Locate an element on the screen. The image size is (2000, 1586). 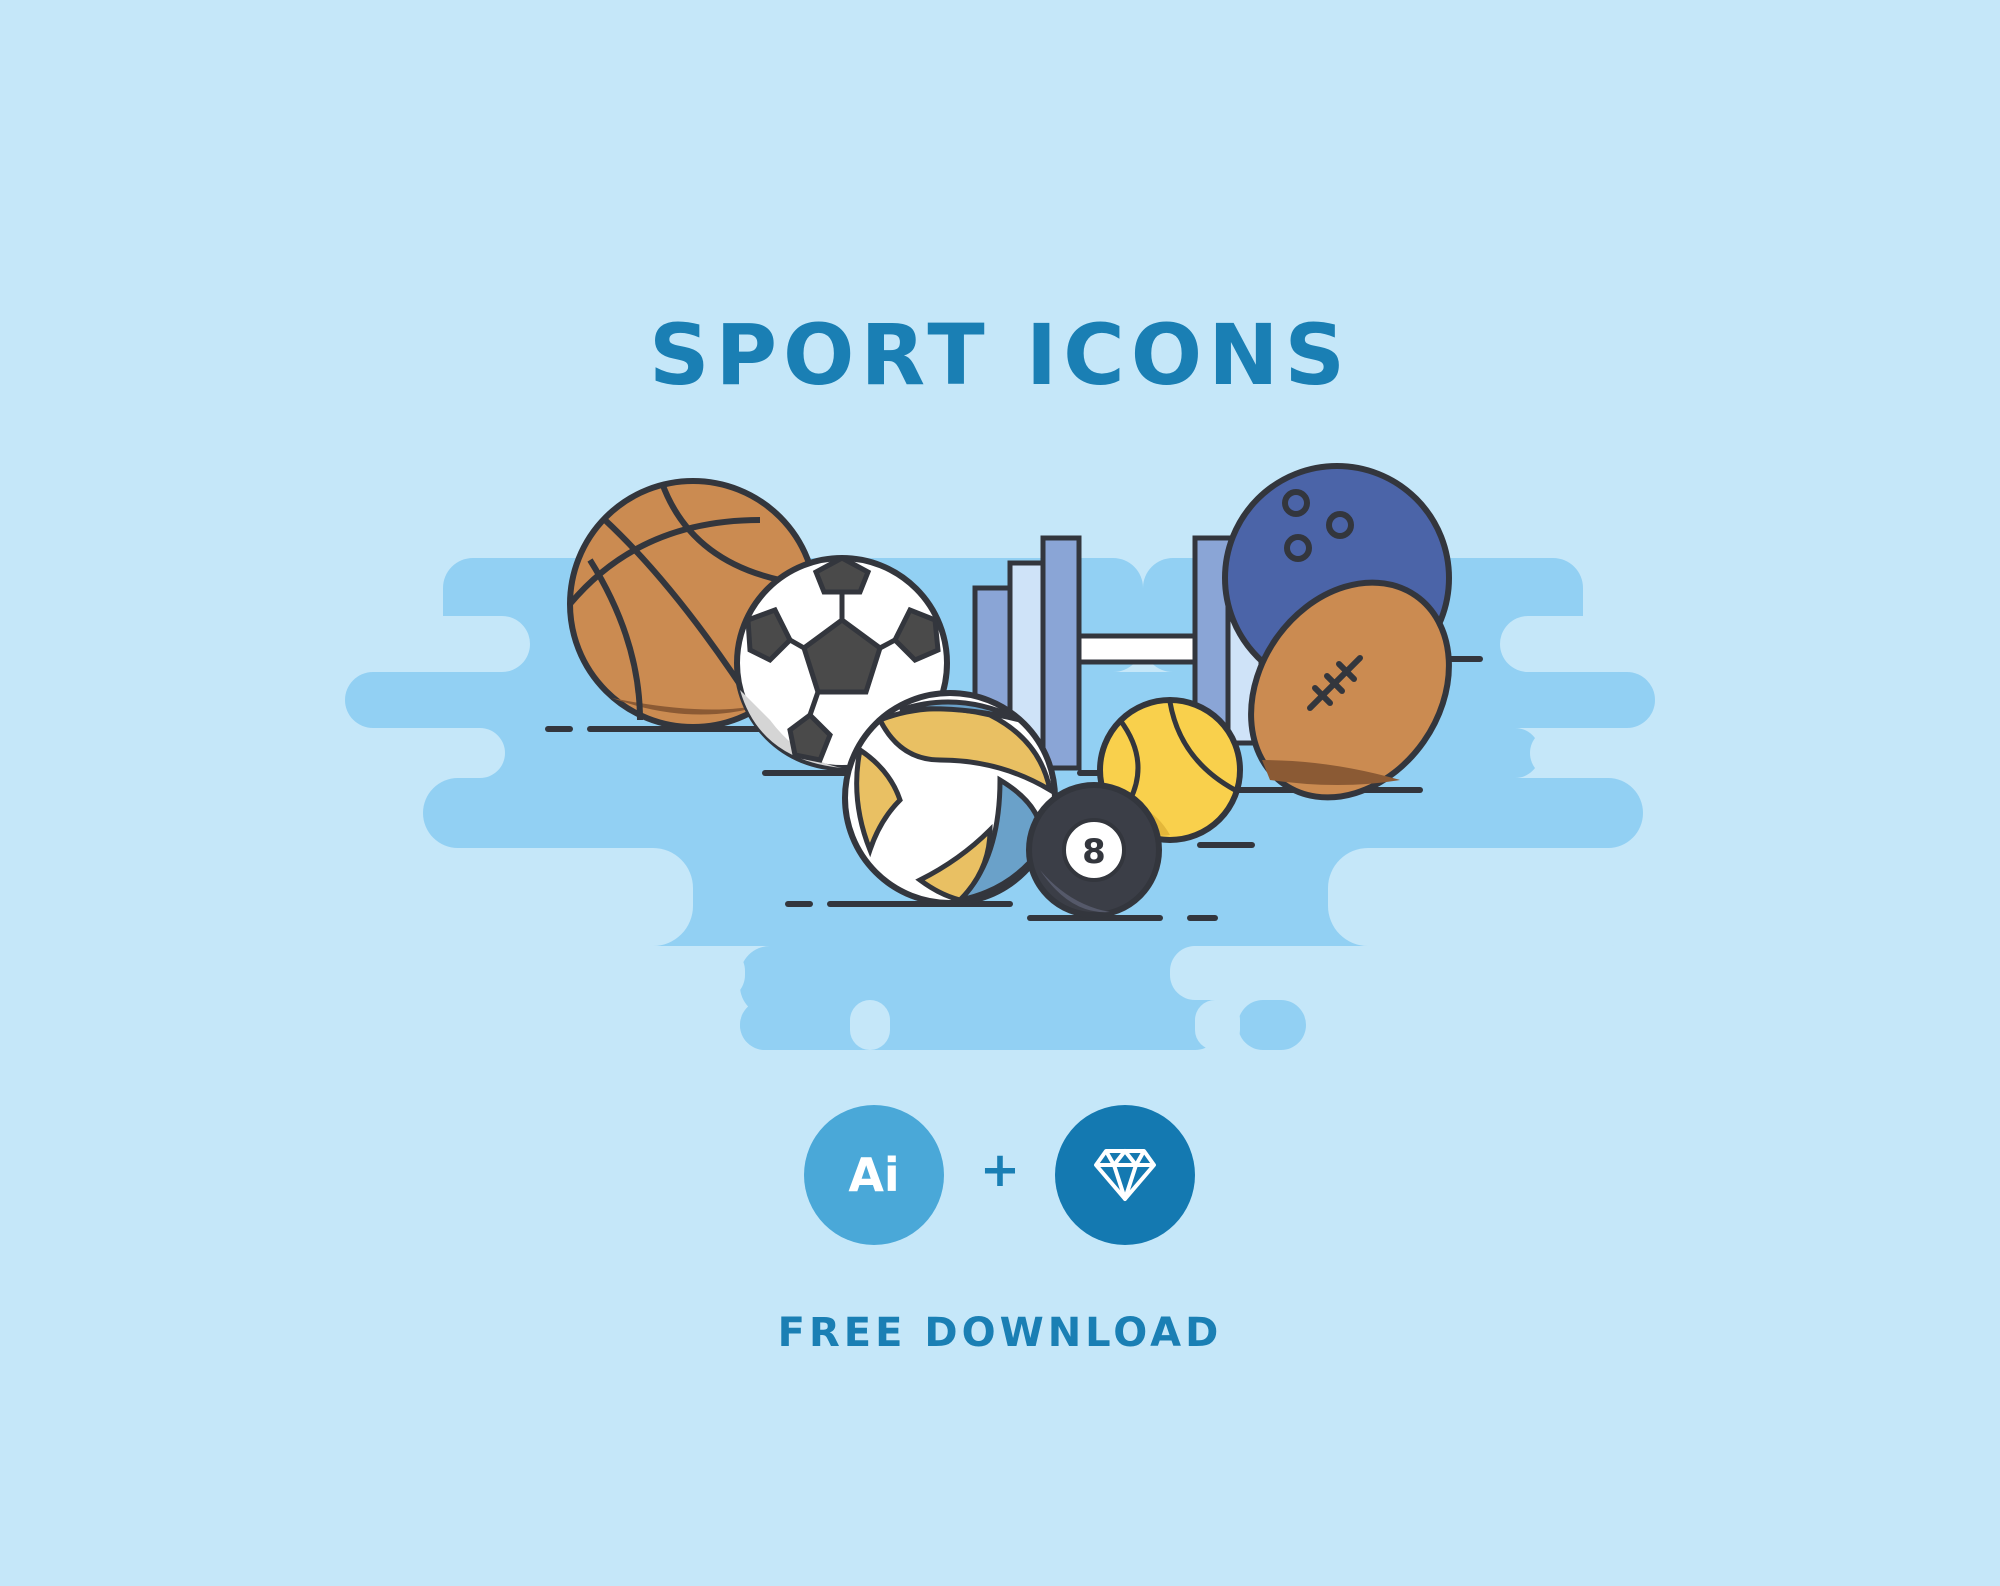
ai-format-label: Ai is located at coordinates (874, 1175).